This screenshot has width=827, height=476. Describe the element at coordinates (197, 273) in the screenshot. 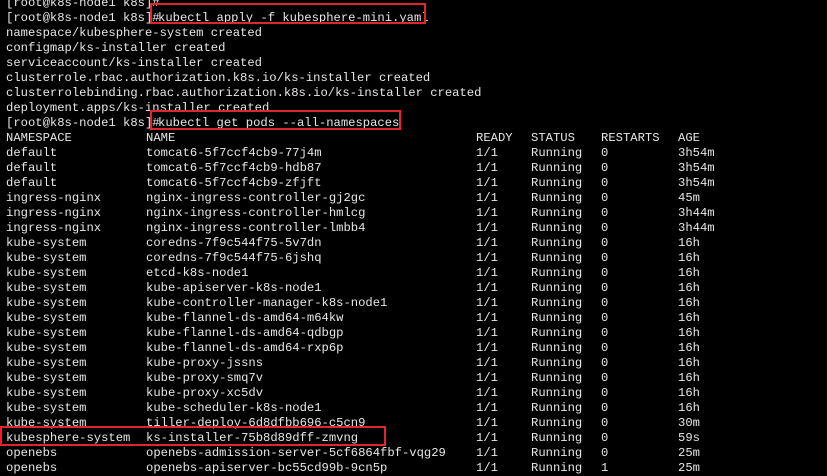

I see `pod-name: etcd-k8s-node1` at that location.